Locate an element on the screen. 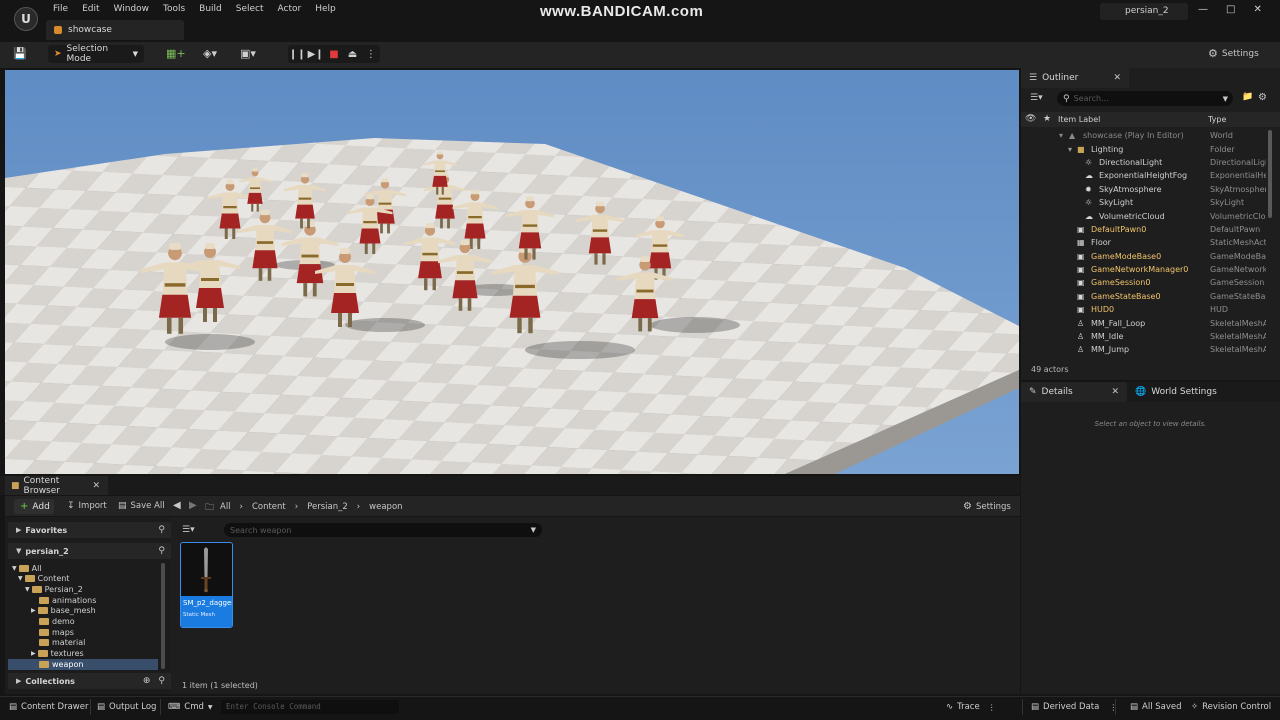  breadcrumb-weapon: weapon is located at coordinates (385, 507).